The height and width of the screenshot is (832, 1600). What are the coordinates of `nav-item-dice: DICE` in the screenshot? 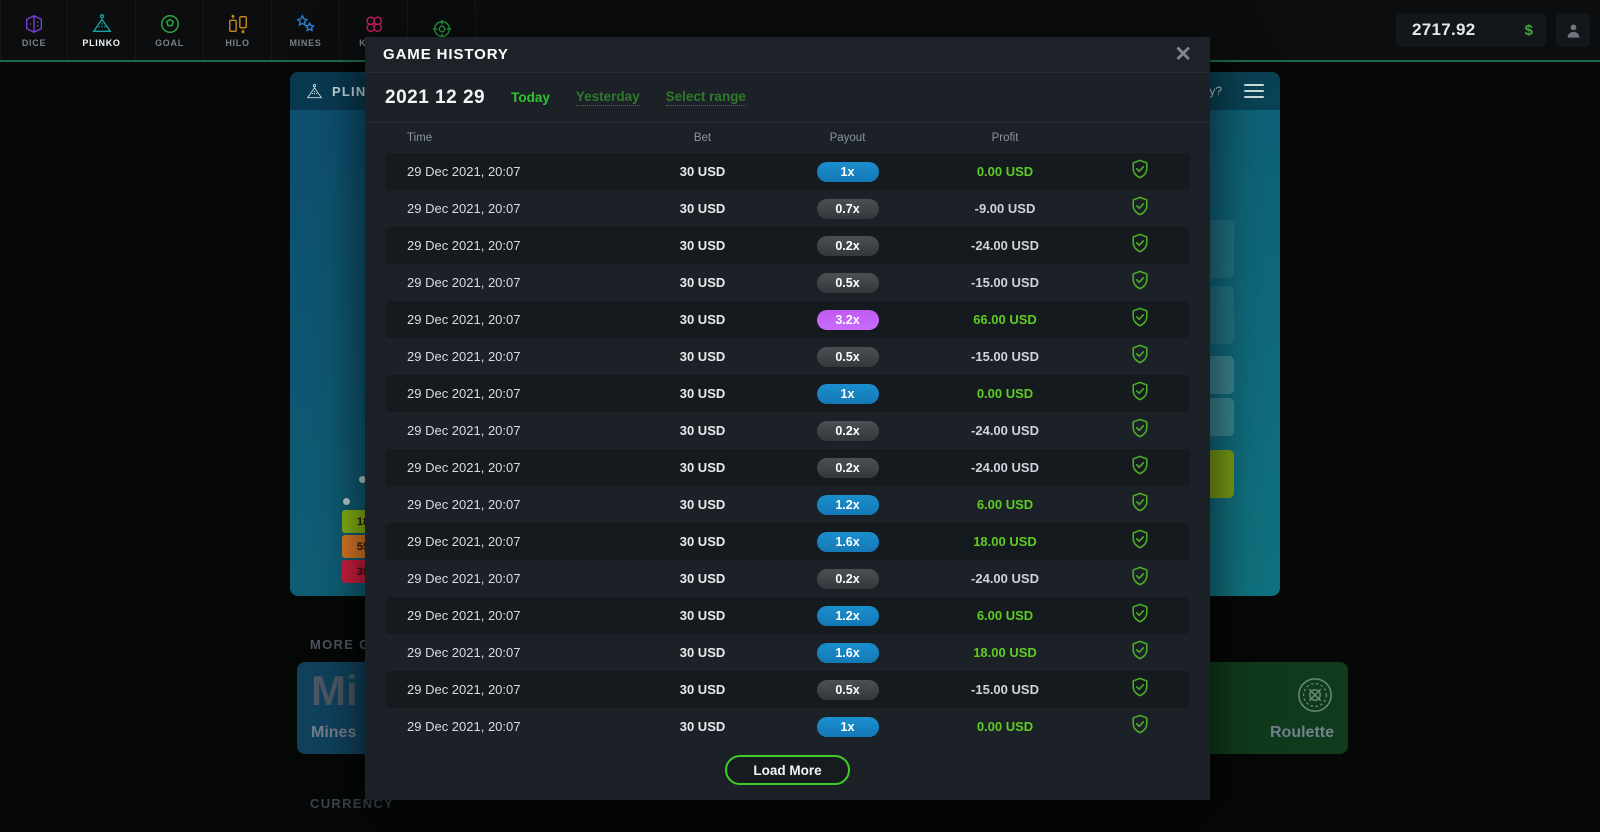 It's located at (34, 30).